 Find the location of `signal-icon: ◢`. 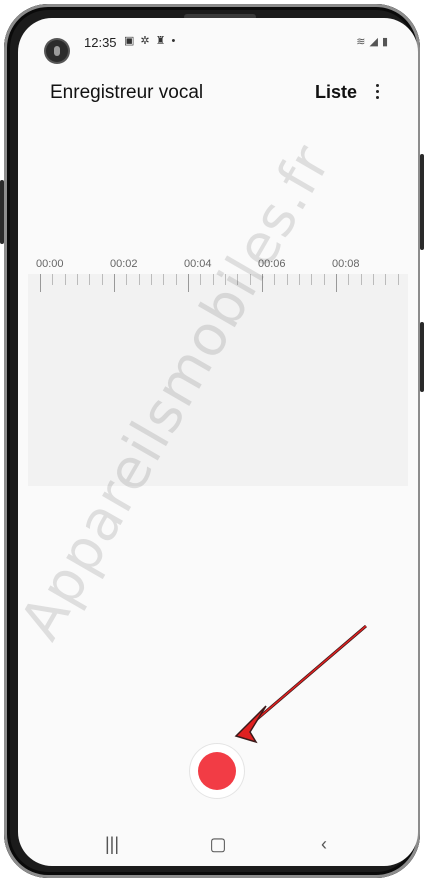

signal-icon: ◢ is located at coordinates (375, 42).